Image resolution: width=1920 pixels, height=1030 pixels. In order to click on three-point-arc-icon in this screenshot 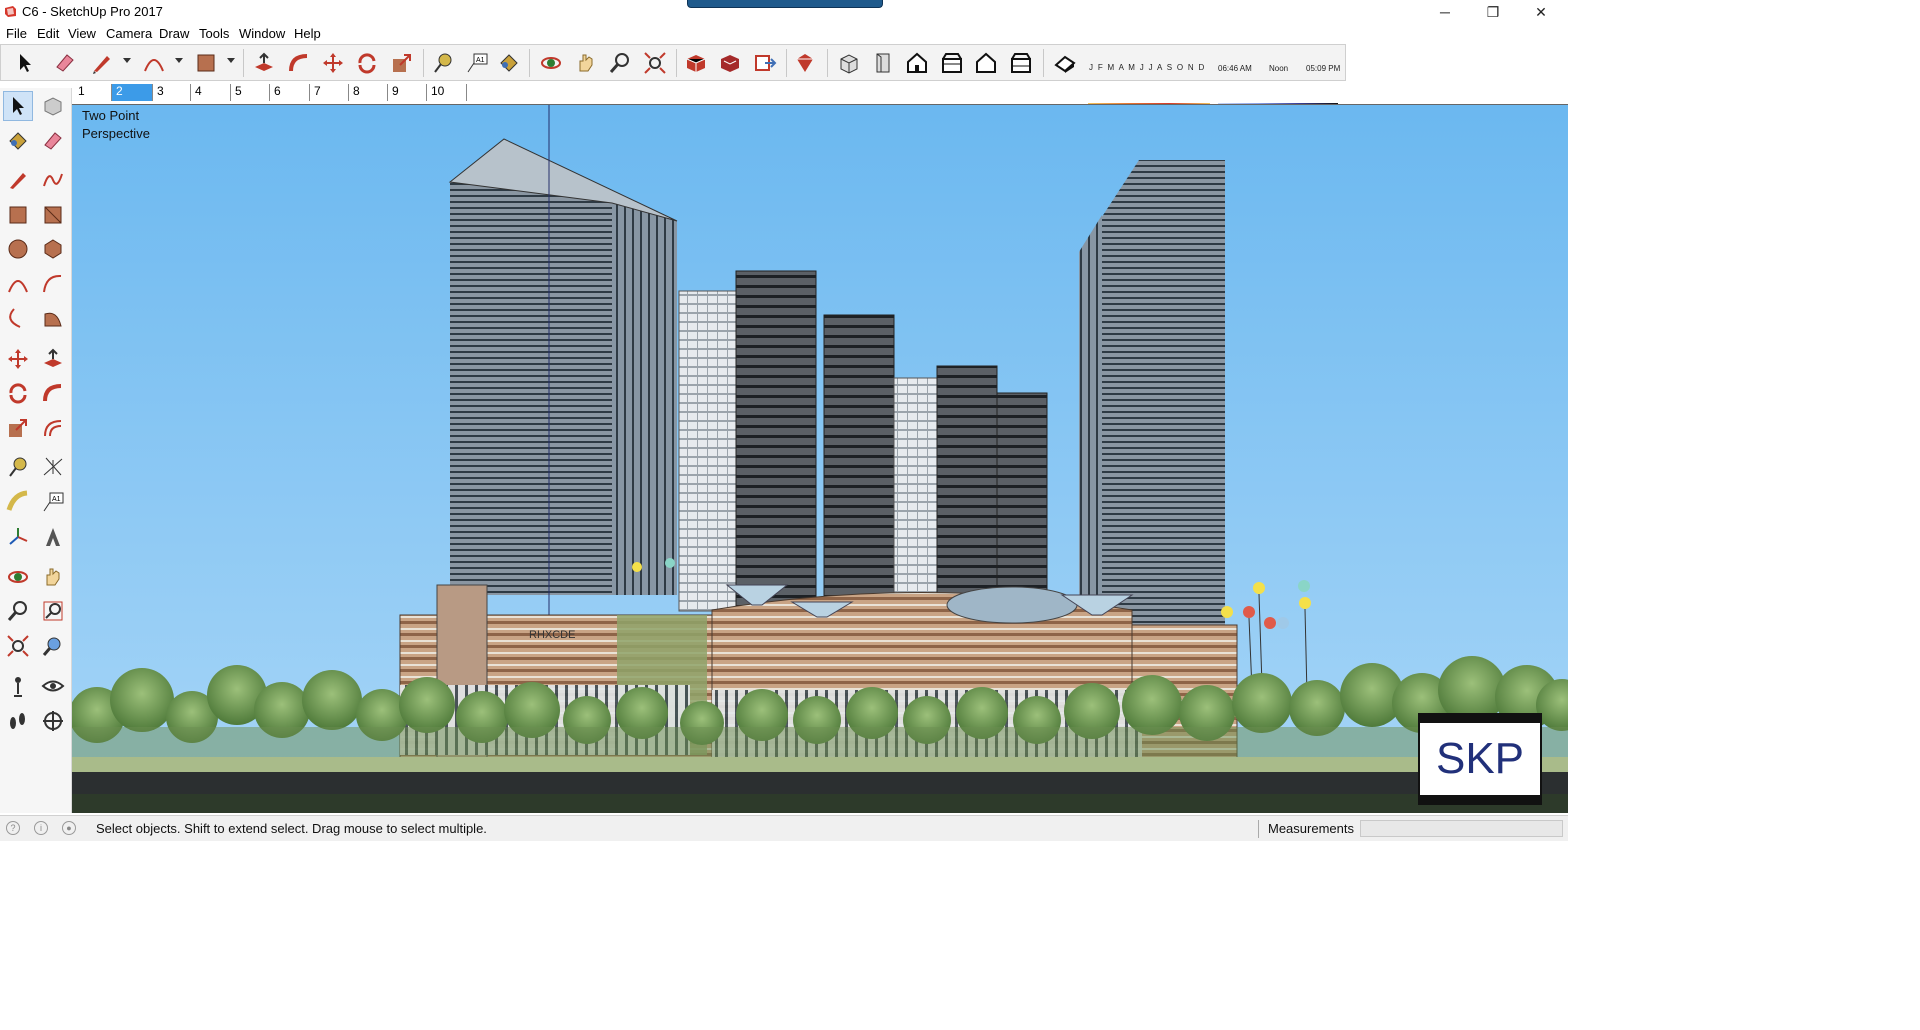, I will do `click(18, 318)`.